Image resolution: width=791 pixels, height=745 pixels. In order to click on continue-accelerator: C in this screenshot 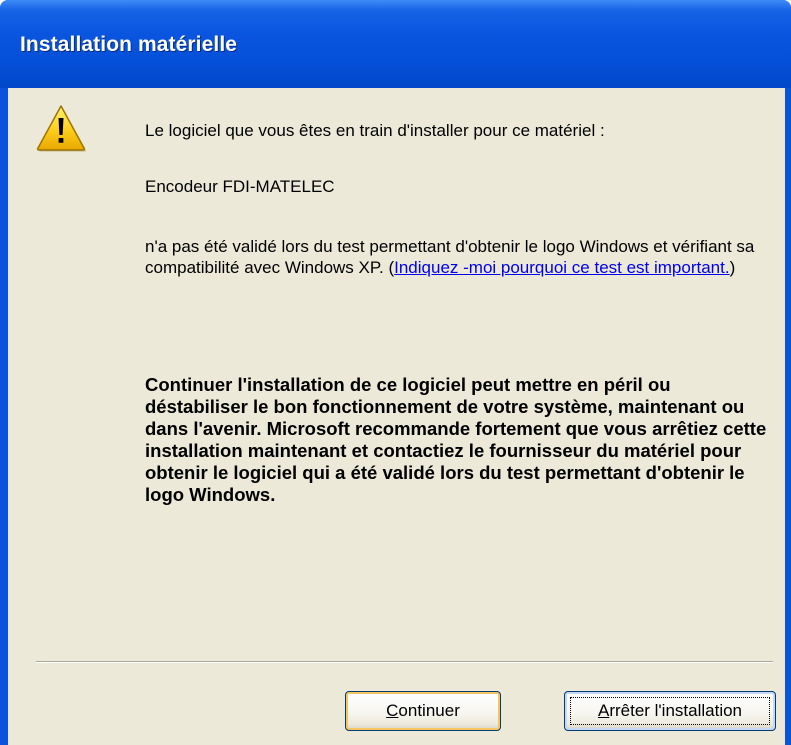, I will do `click(392, 710)`.